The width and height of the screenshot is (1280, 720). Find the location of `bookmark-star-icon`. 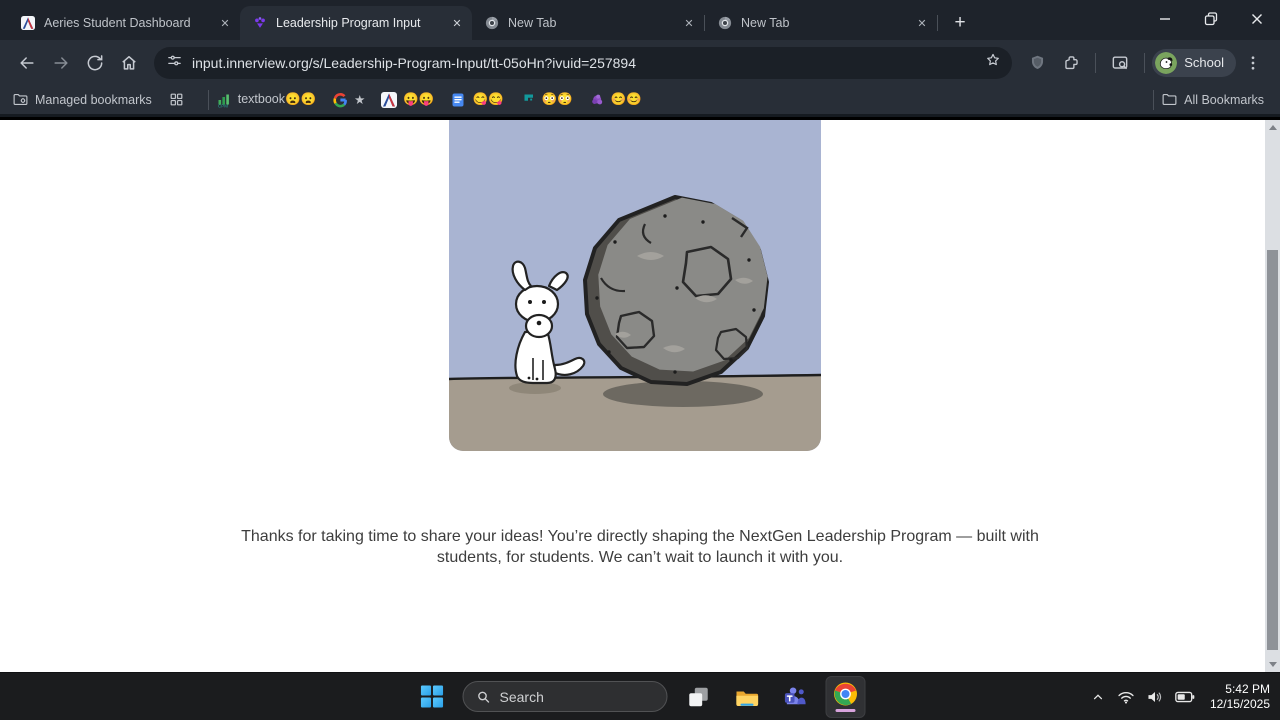

bookmark-star-icon is located at coordinates (993, 62).